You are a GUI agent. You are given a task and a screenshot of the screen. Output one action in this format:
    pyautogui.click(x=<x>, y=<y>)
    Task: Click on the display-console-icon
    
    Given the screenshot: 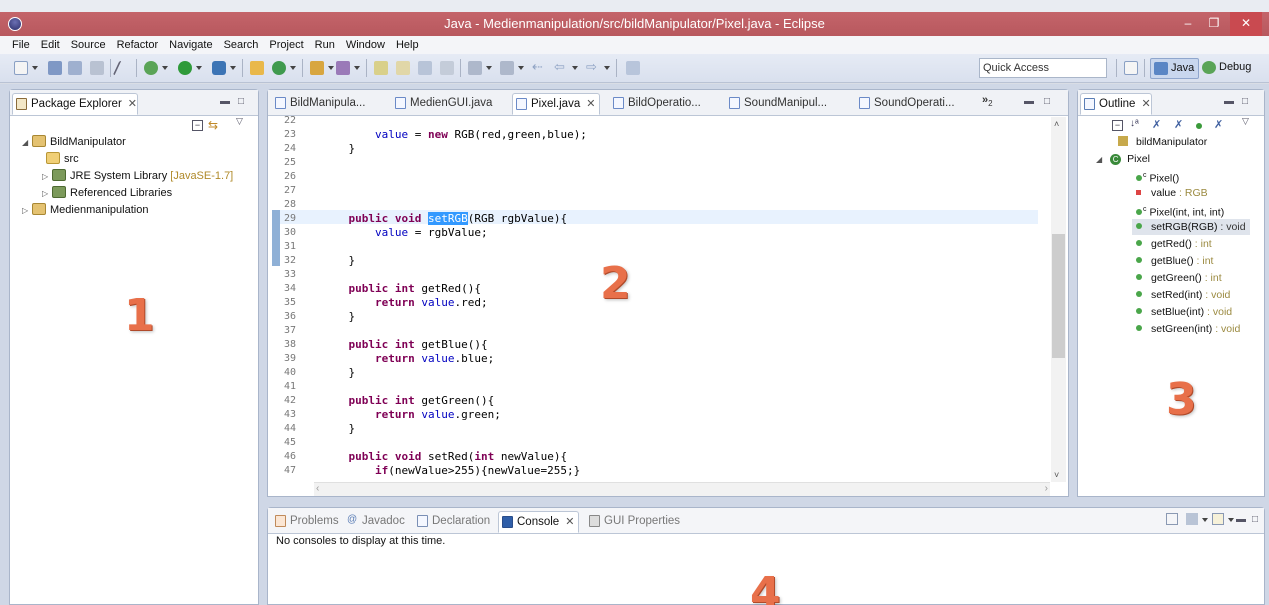 What is the action you would take?
    pyautogui.click(x=1192, y=519)
    